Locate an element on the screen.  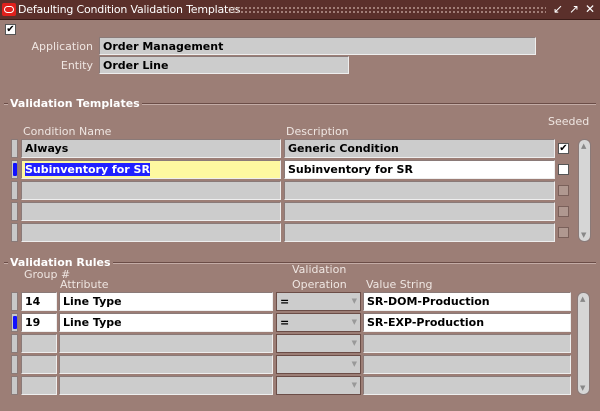
group-field: 19 is located at coordinates (39, 322).